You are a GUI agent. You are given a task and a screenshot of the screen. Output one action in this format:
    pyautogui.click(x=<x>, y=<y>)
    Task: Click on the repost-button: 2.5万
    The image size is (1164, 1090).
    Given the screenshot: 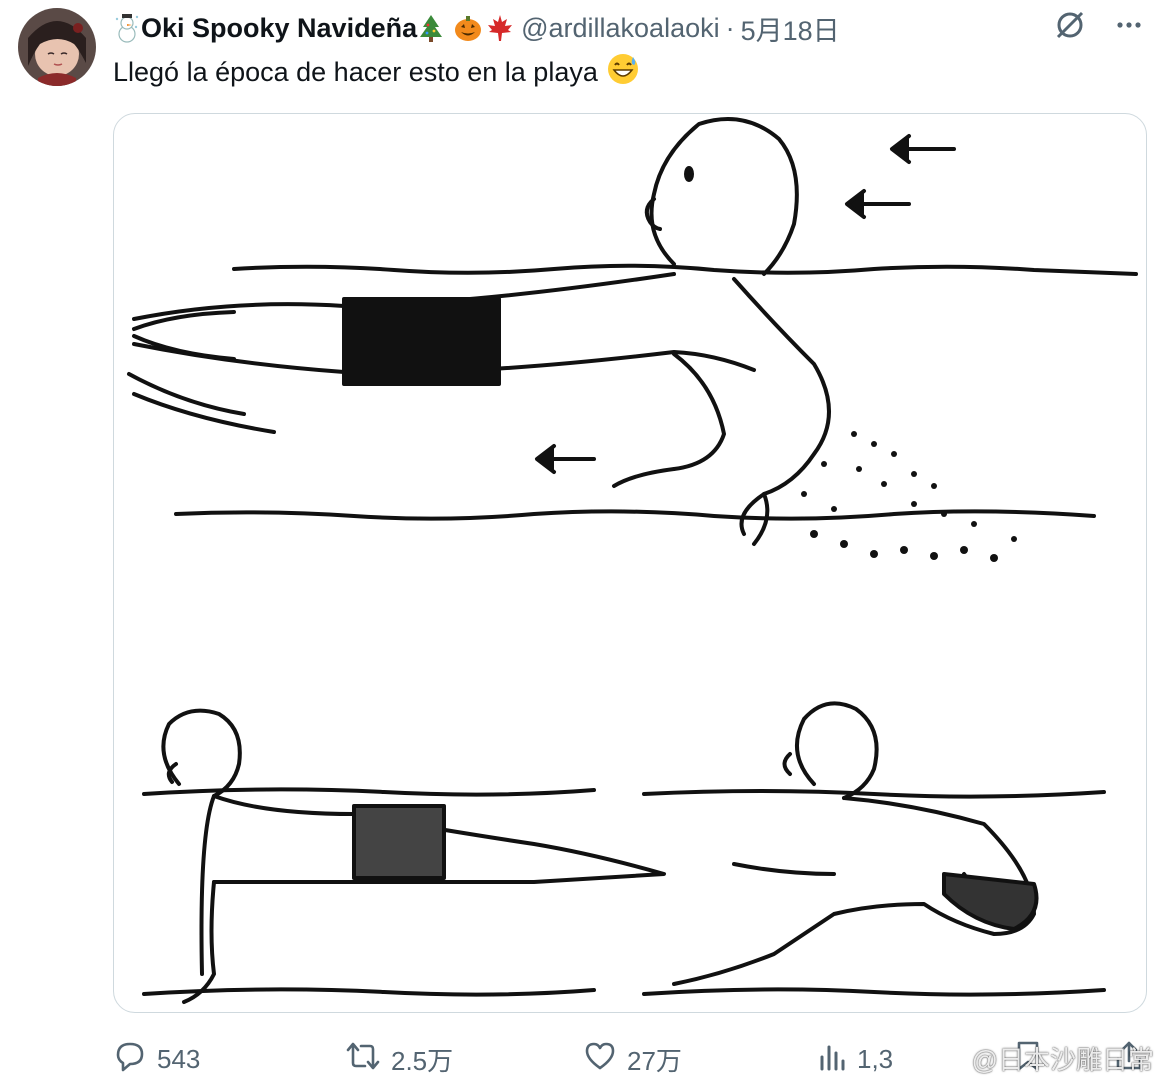 What is the action you would take?
    pyautogui.click(x=399, y=1059)
    